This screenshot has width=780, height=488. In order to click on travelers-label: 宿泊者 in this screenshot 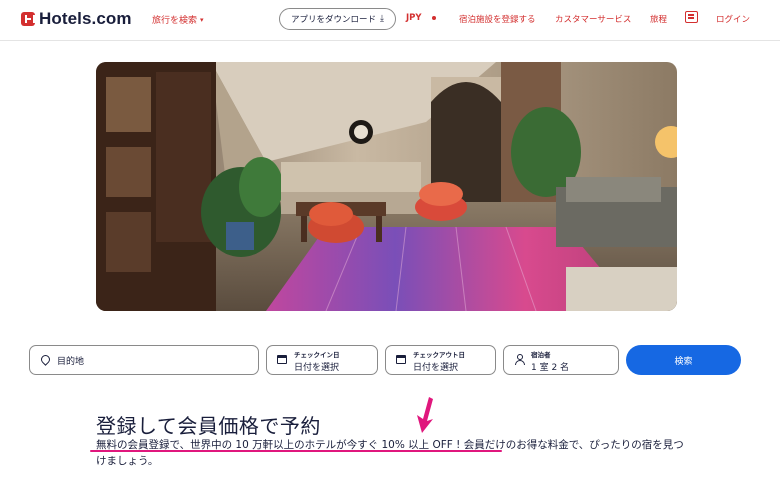, I will do `click(541, 355)`.